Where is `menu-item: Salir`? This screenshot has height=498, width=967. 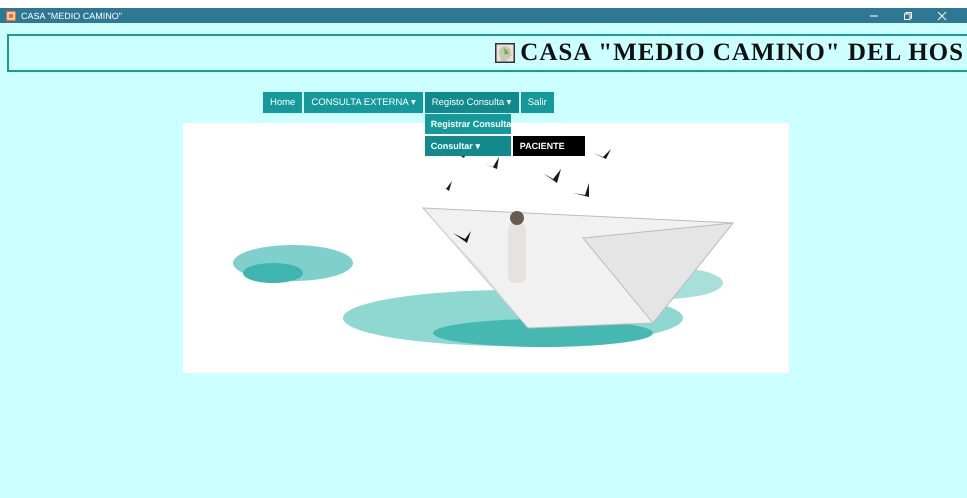 menu-item: Salir is located at coordinates (537, 102).